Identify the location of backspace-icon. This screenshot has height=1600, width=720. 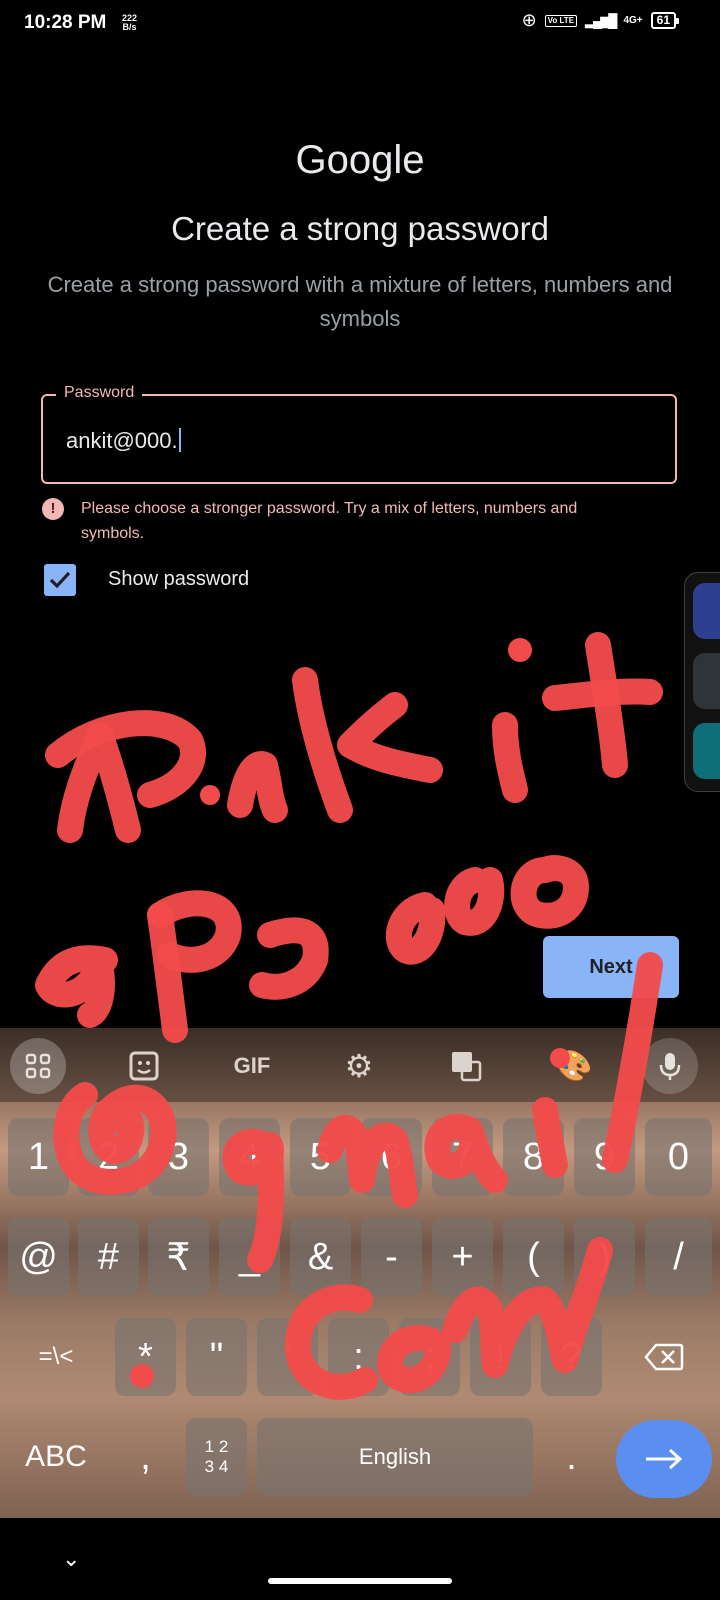
(664, 1357).